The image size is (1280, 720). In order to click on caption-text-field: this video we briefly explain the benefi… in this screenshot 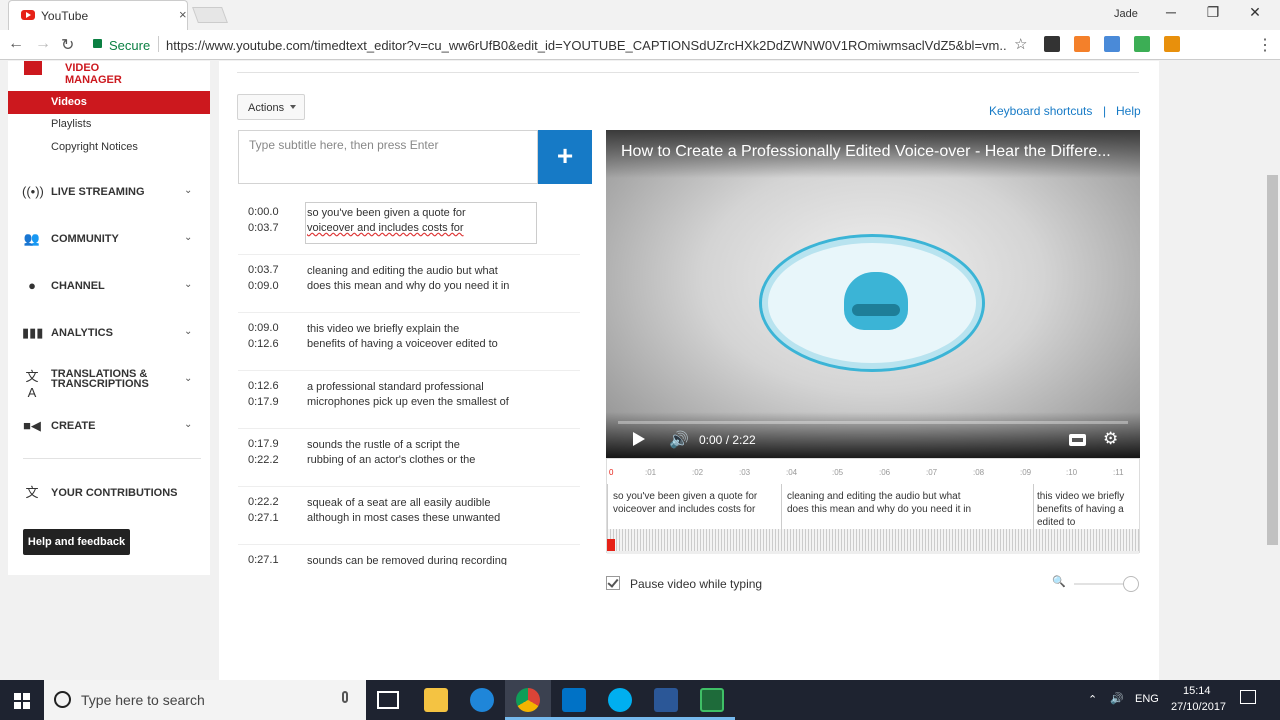, I will do `click(427, 337)`.